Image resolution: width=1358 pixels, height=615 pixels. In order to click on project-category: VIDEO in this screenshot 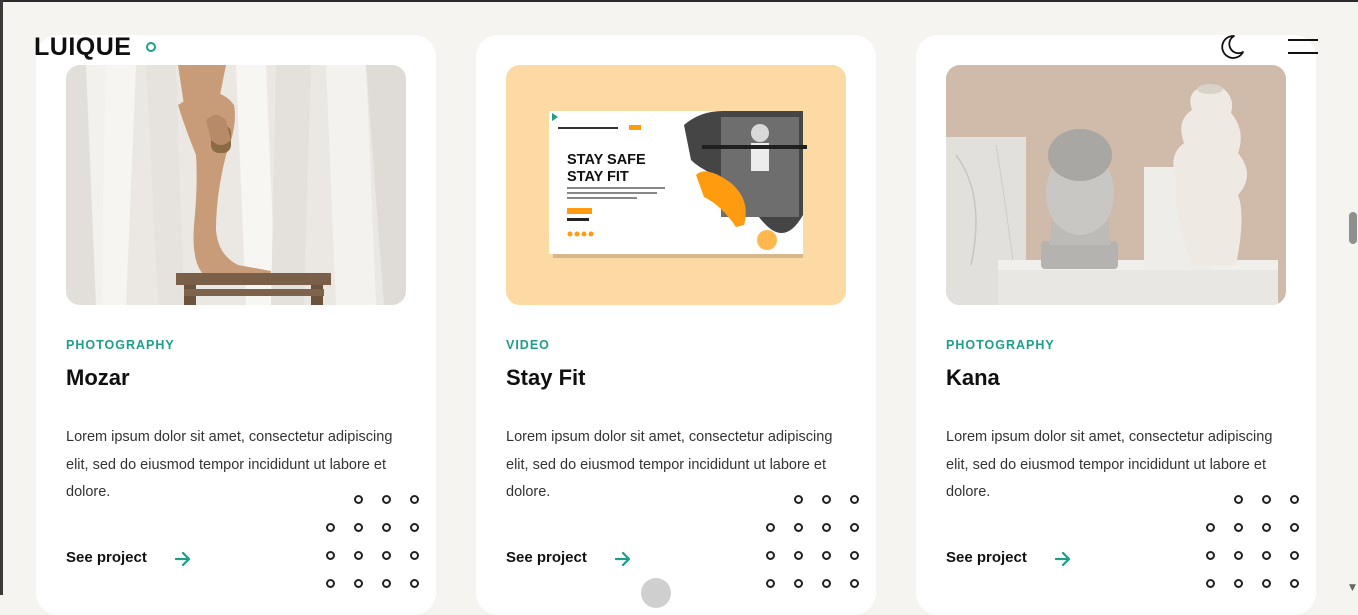, I will do `click(528, 345)`.